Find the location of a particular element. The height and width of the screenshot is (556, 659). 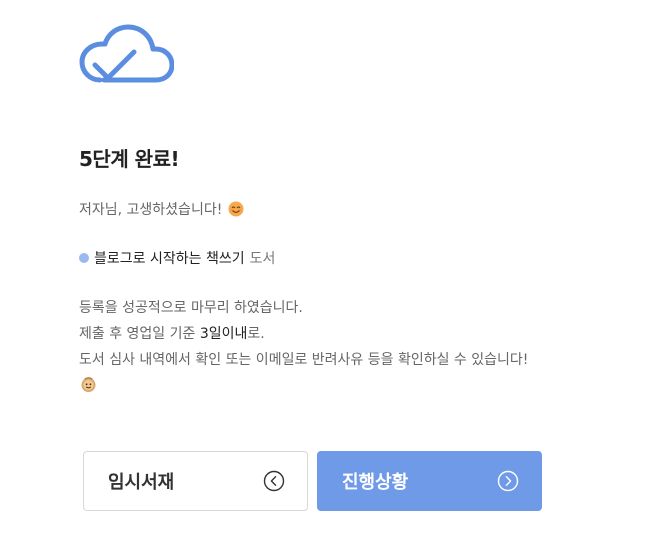

smile-emoji-icon is located at coordinates (236, 209).